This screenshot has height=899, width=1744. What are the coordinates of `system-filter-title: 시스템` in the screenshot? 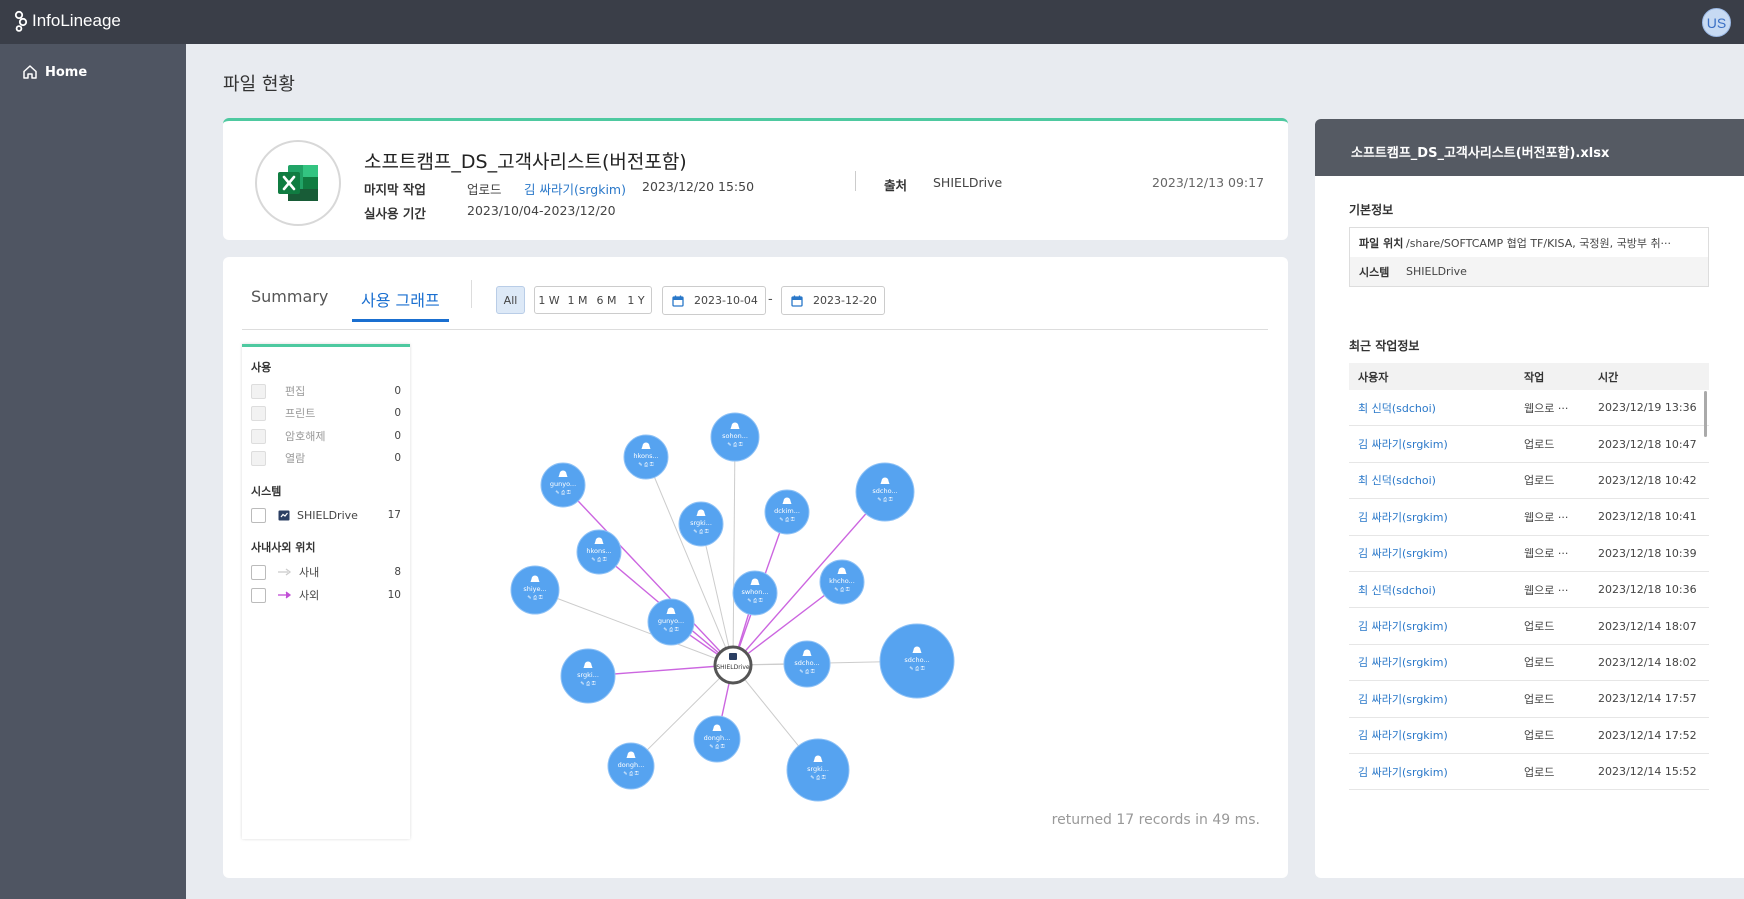 It's located at (266, 491).